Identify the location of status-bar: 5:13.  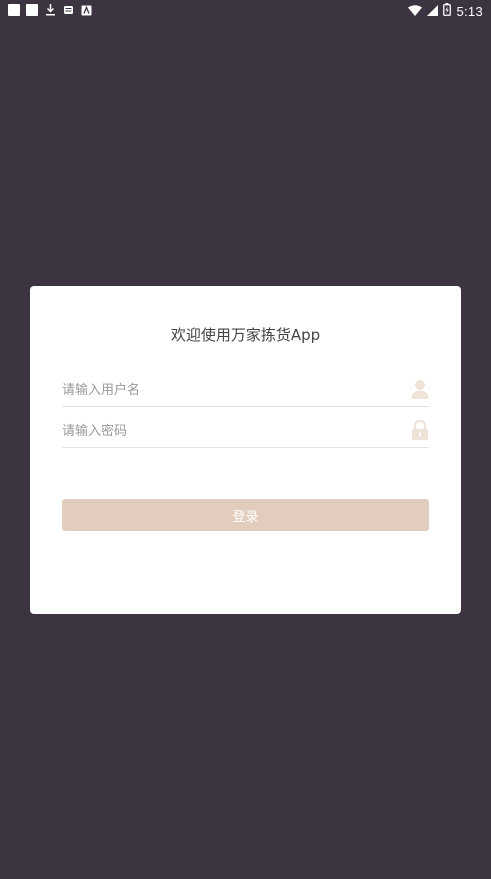
(245, 11).